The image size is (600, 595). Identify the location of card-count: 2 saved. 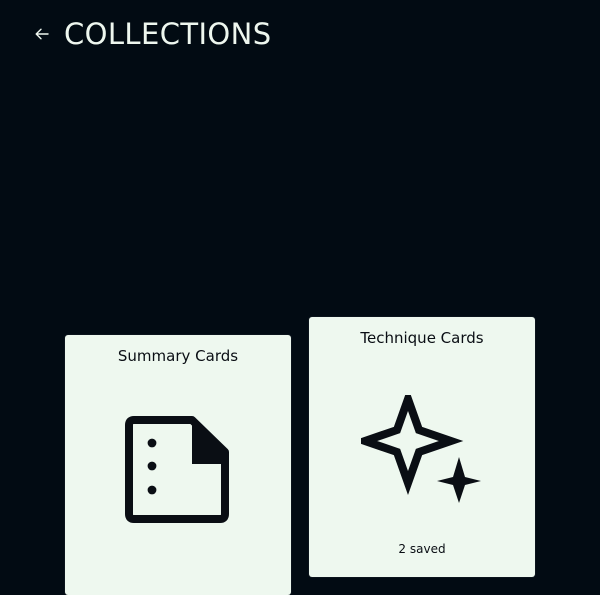
(422, 549).